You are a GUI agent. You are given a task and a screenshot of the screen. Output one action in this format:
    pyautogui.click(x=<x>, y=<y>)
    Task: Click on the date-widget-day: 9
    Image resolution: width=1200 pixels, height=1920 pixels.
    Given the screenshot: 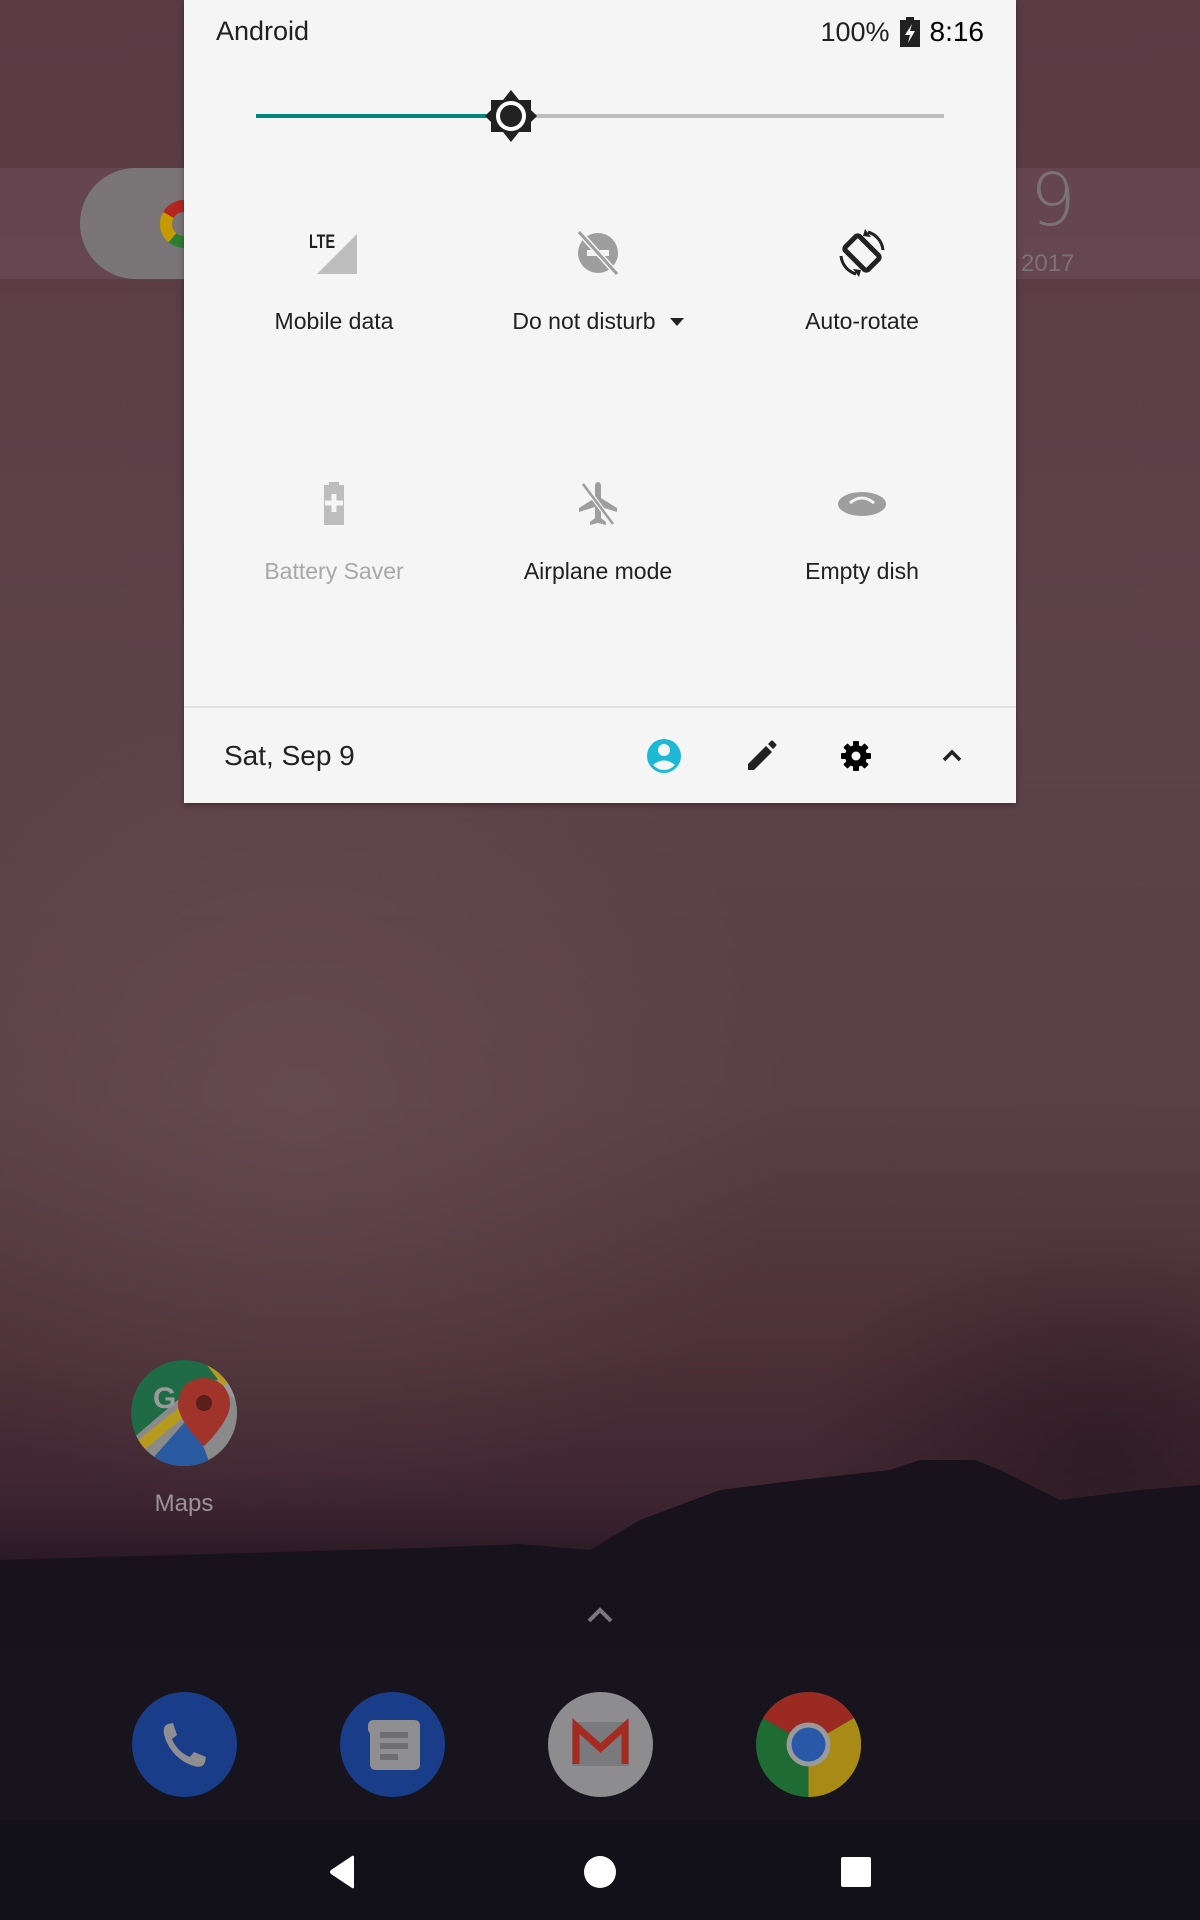 What is the action you would take?
    pyautogui.click(x=1053, y=200)
    